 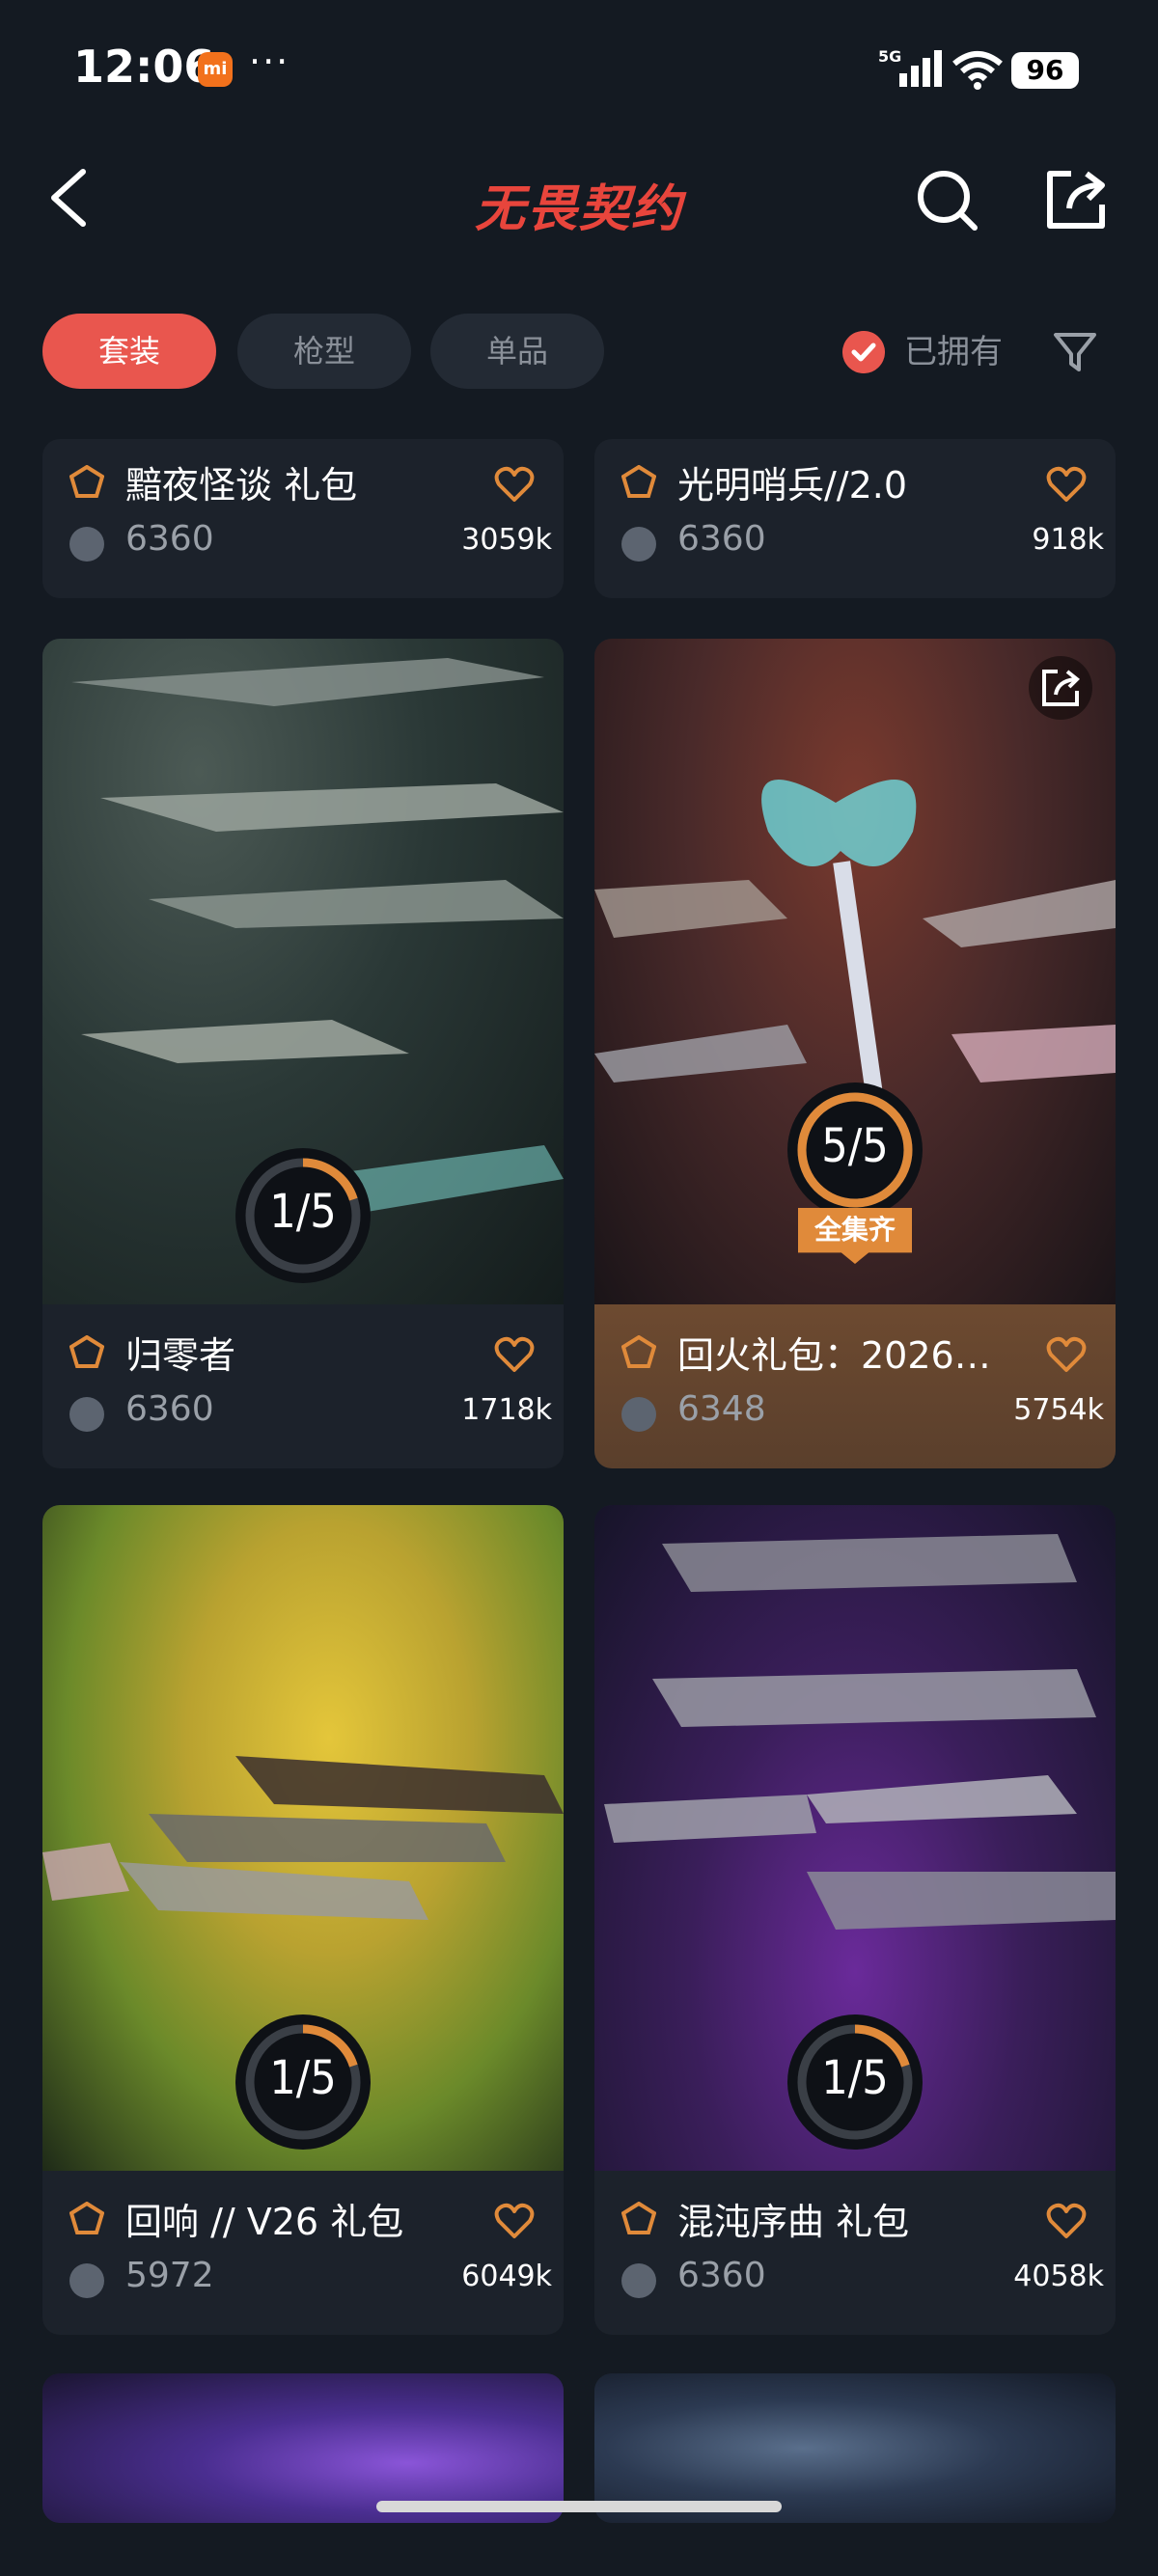 I want to click on more-notifications-icon: ···, so click(x=269, y=62).